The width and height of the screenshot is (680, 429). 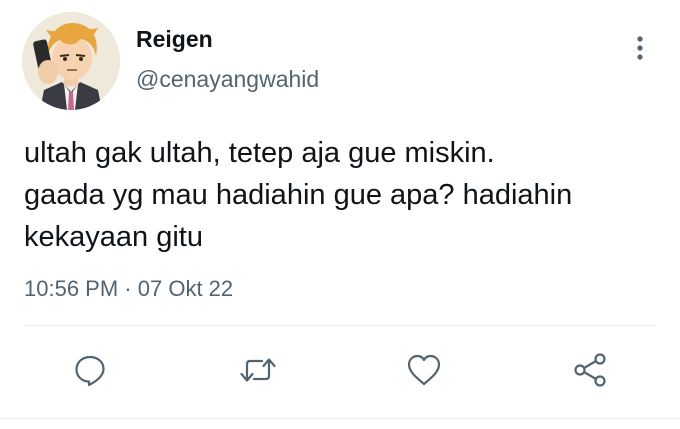 I want to click on avatar, so click(x=71, y=61).